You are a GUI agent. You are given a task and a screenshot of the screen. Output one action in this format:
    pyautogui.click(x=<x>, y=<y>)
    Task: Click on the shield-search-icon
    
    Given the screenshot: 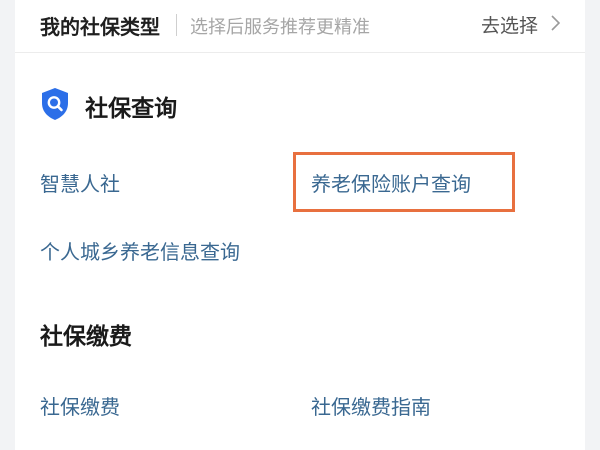 What is the action you would take?
    pyautogui.click(x=55, y=106)
    